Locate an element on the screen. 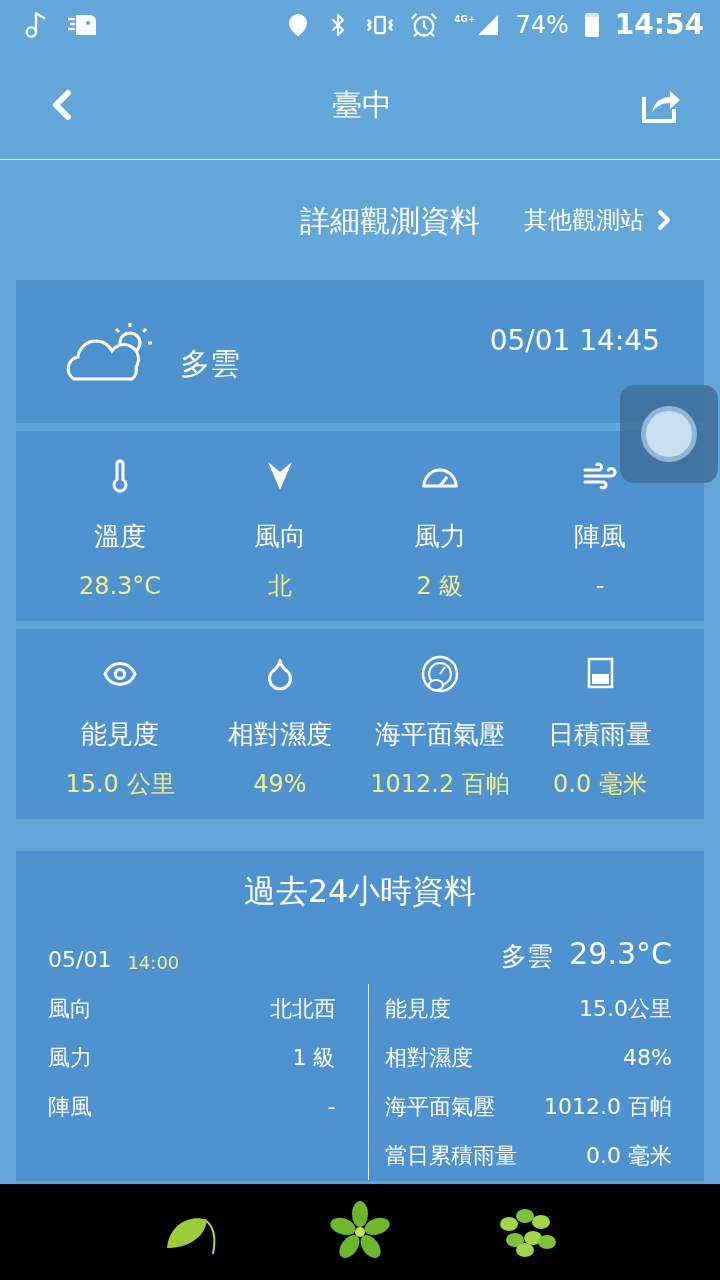 The image size is (720, 1280). past-24h-title: 過去24小時資料 is located at coordinates (360, 891).